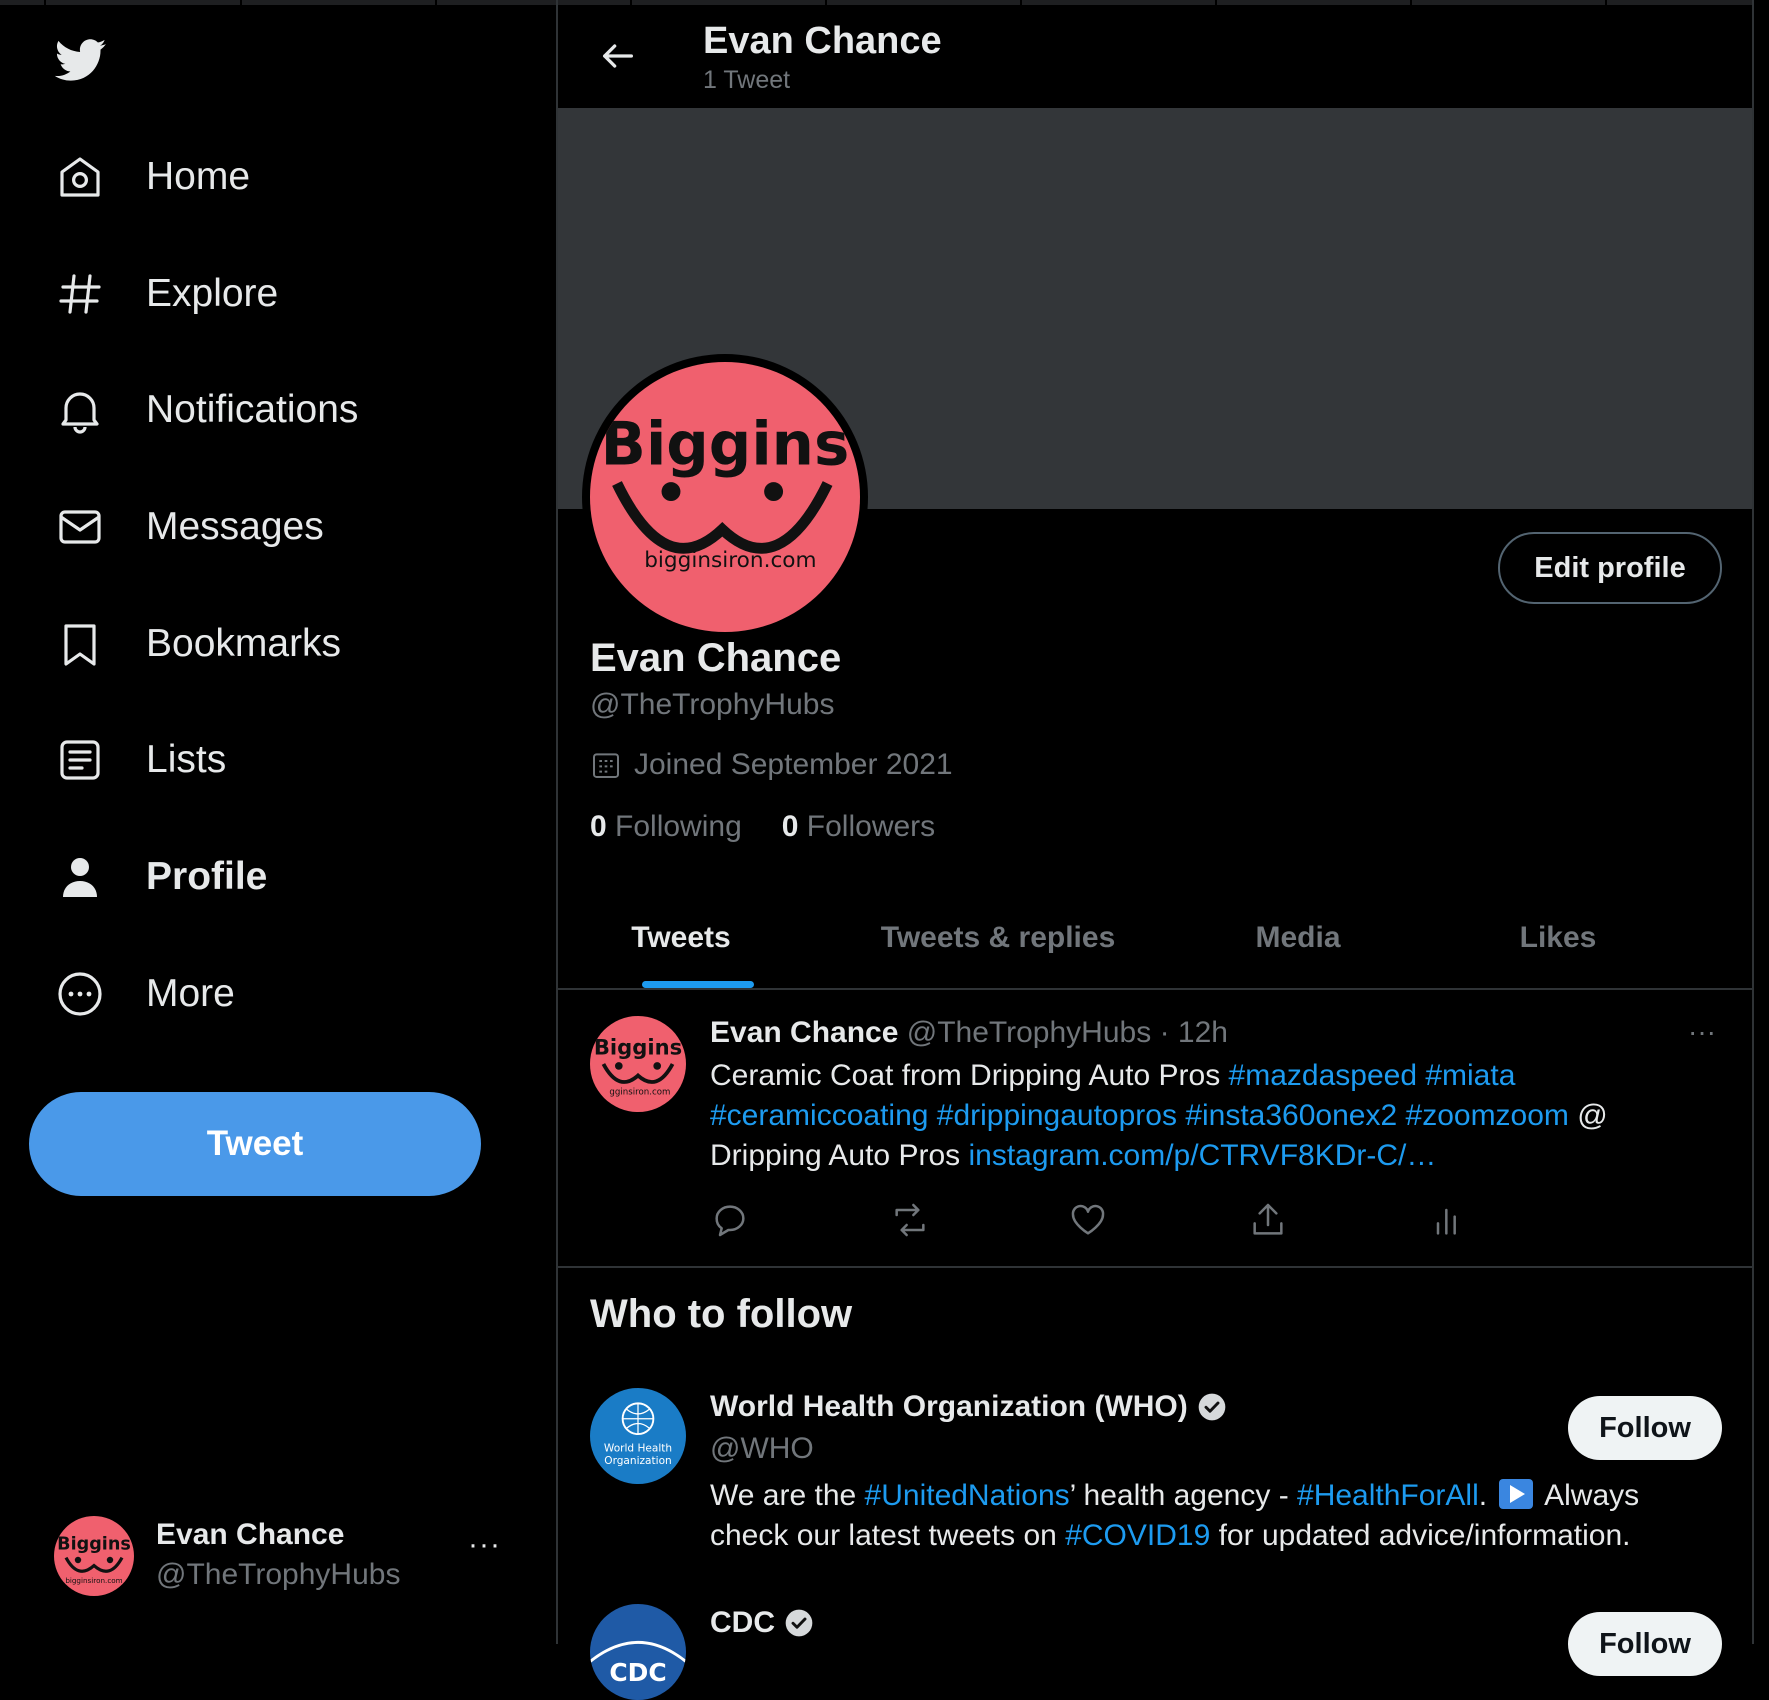 The width and height of the screenshot is (1769, 1700). Describe the element at coordinates (762, 1623) in the screenshot. I see `suggestion-name: CDC` at that location.